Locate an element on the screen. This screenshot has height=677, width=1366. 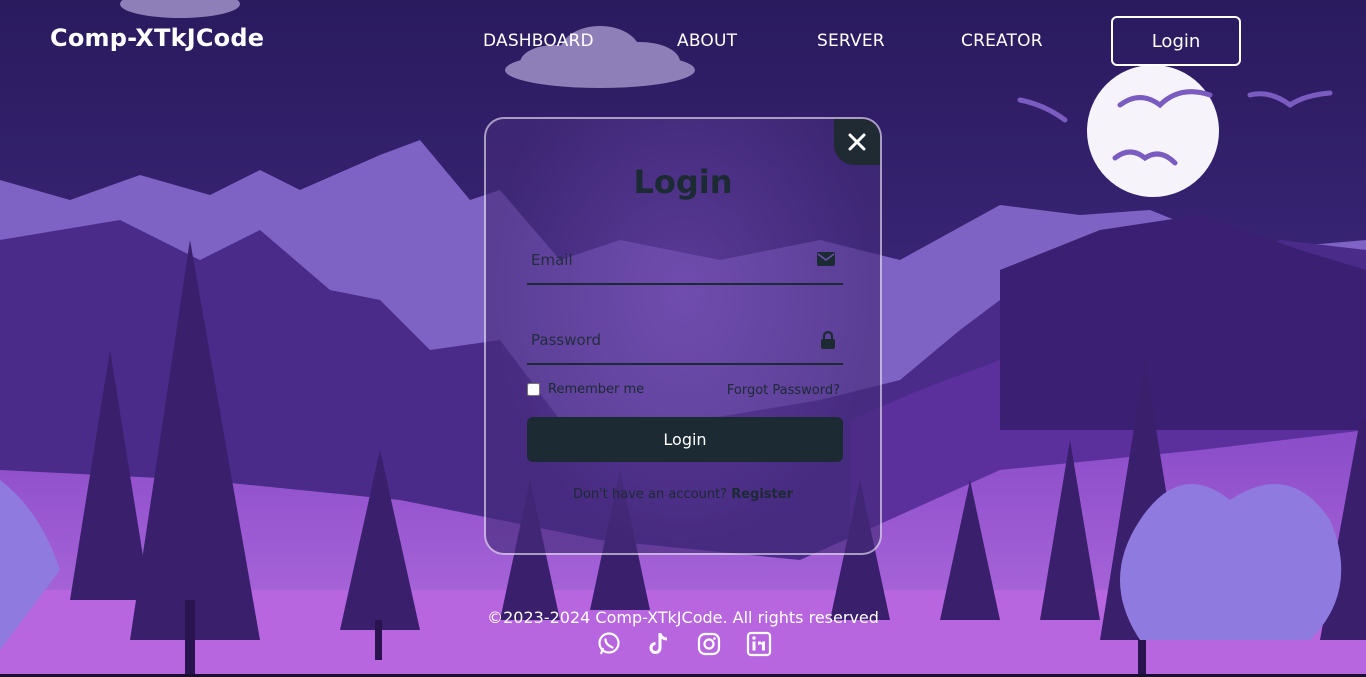
lock-icon is located at coordinates (828, 341).